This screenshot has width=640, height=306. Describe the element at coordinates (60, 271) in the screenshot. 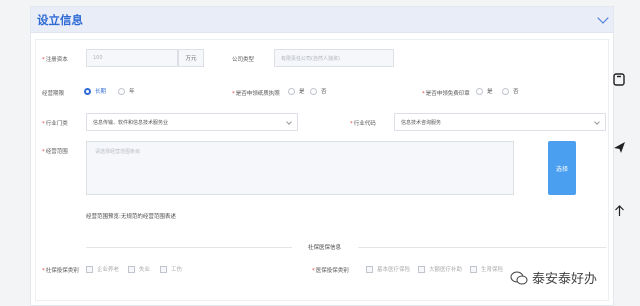

I see `insurance-type-label: *社保投保类别` at that location.